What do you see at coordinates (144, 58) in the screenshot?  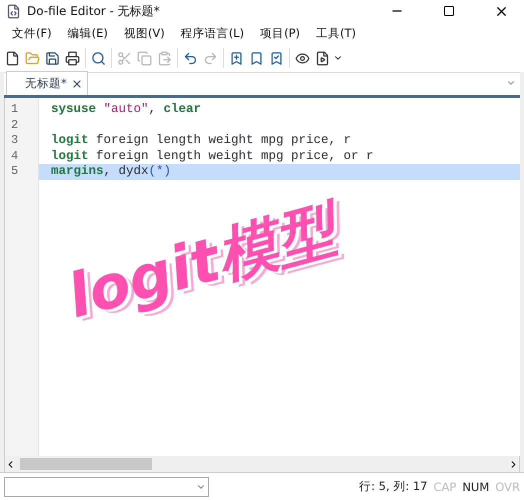 I see `copy-icon` at bounding box center [144, 58].